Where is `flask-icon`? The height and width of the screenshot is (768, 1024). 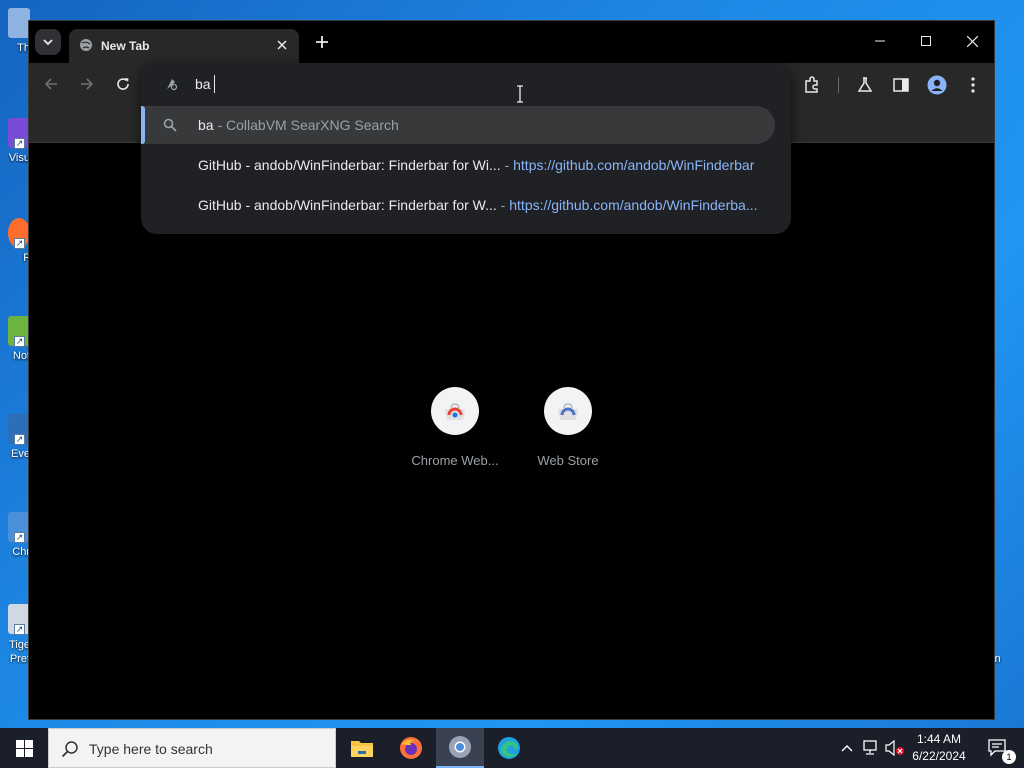
flask-icon is located at coordinates (865, 84).